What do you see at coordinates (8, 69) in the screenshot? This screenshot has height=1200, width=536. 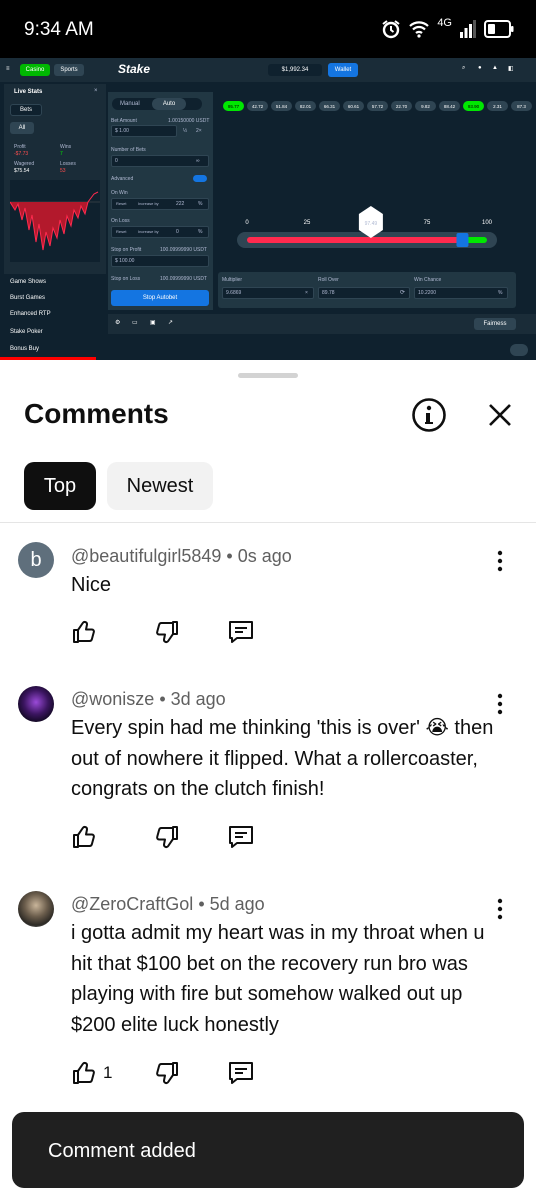 I see `menu-icon: ≡` at bounding box center [8, 69].